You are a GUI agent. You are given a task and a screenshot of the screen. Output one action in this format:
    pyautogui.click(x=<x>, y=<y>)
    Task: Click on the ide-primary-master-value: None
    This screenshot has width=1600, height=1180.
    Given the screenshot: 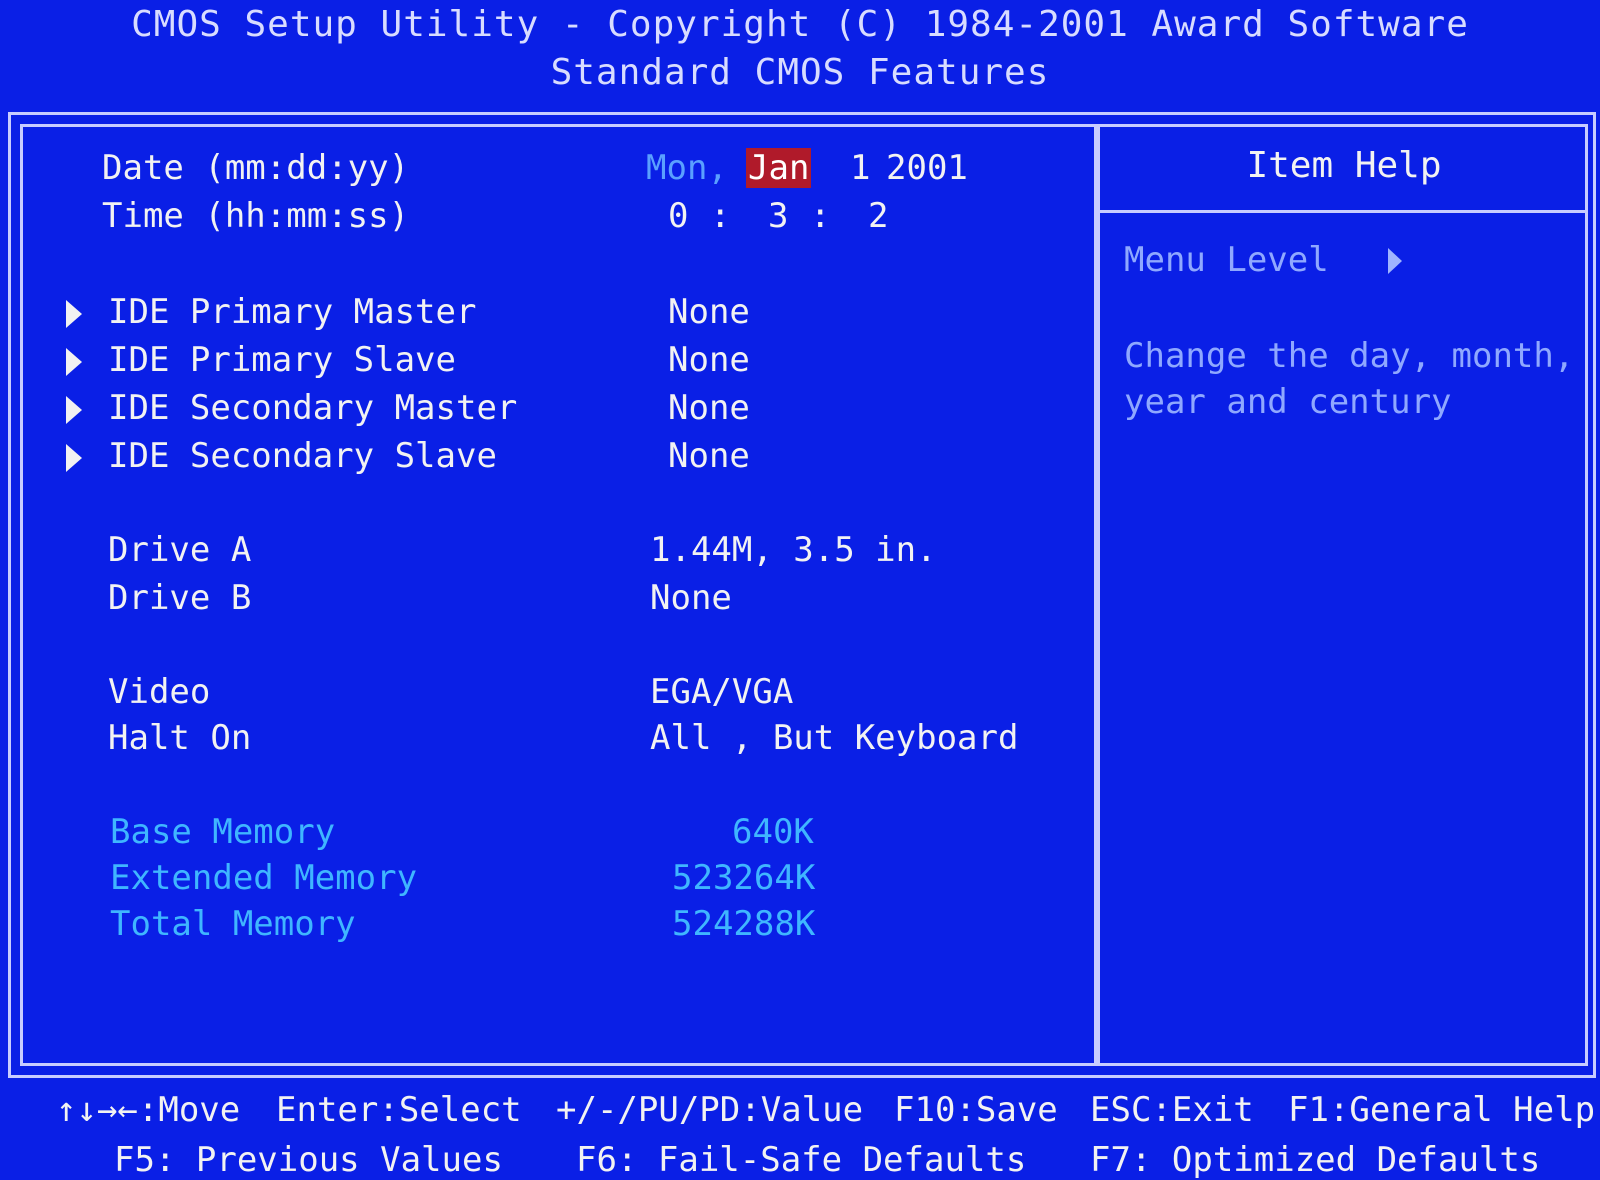 What is the action you would take?
    pyautogui.click(x=709, y=312)
    